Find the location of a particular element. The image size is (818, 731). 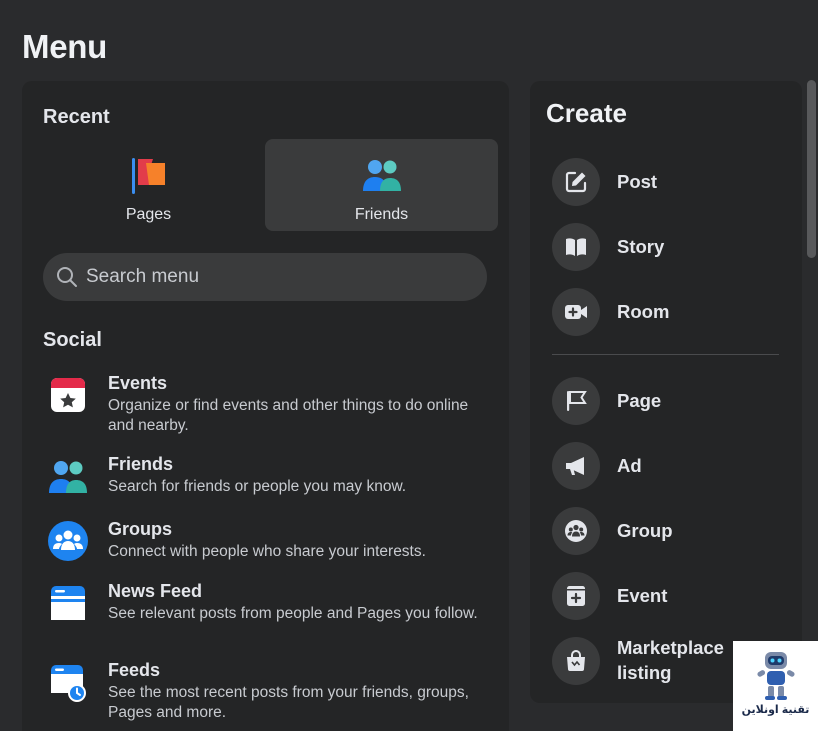

feeds-icon is located at coordinates (68, 683).